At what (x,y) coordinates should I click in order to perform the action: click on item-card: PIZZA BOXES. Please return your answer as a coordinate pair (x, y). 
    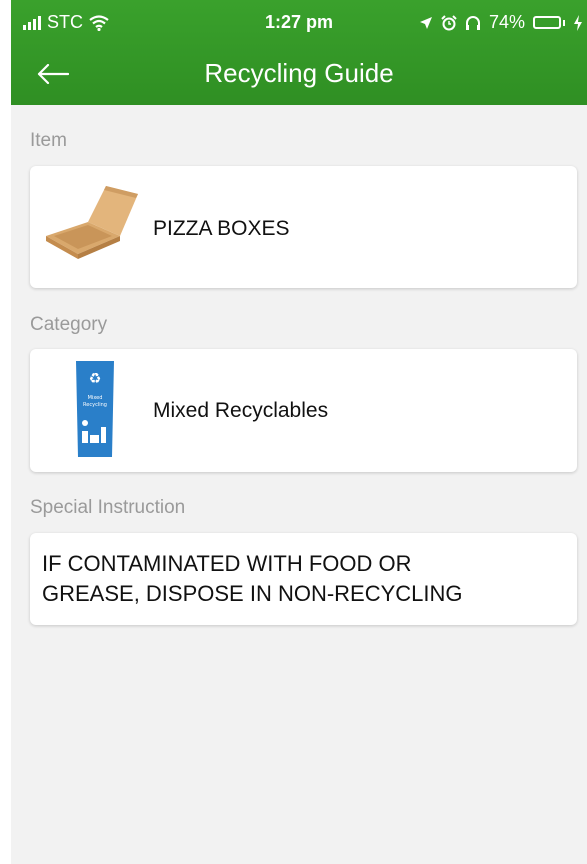
    Looking at the image, I should click on (303, 227).